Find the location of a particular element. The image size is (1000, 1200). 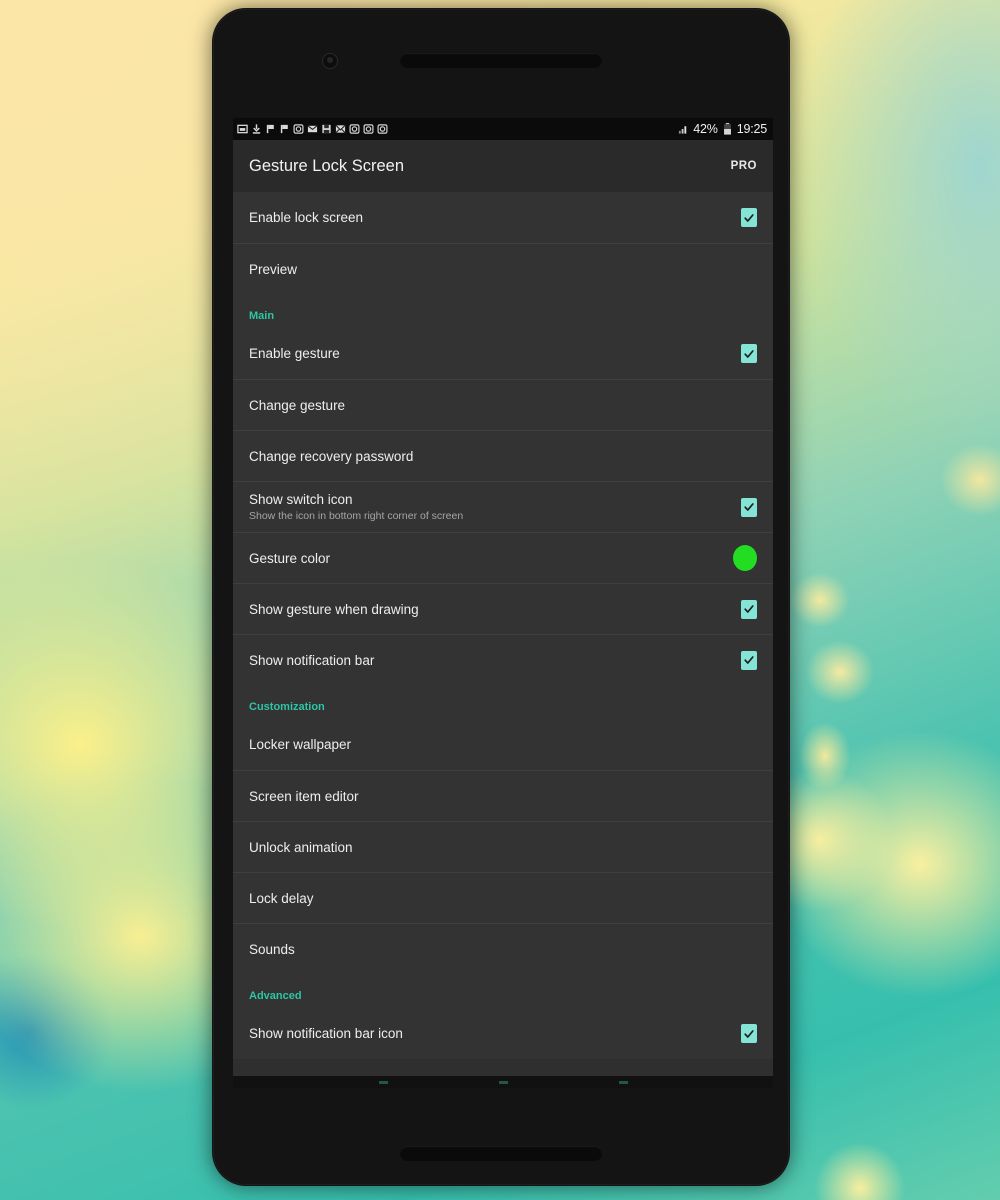

message-icon is located at coordinates (340, 129).